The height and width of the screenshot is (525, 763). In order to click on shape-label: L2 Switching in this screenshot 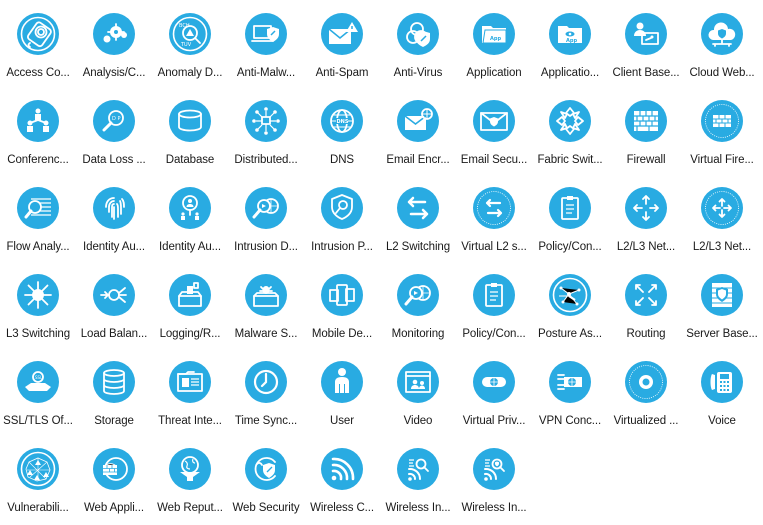, I will do `click(417, 247)`.